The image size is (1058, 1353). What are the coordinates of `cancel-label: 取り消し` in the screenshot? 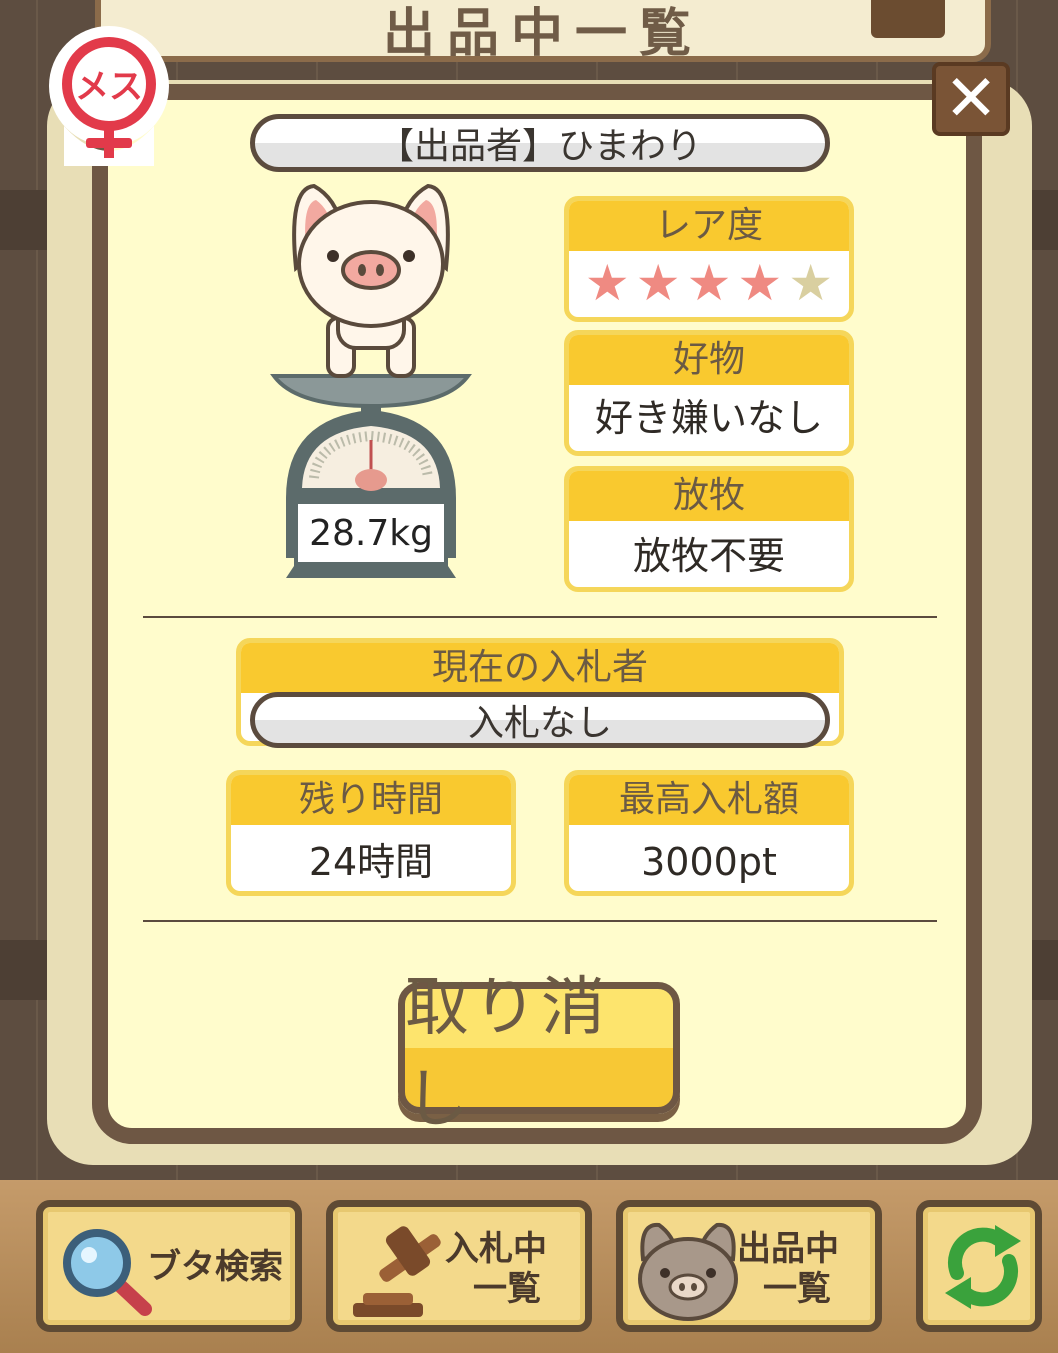 It's located at (507, 1054).